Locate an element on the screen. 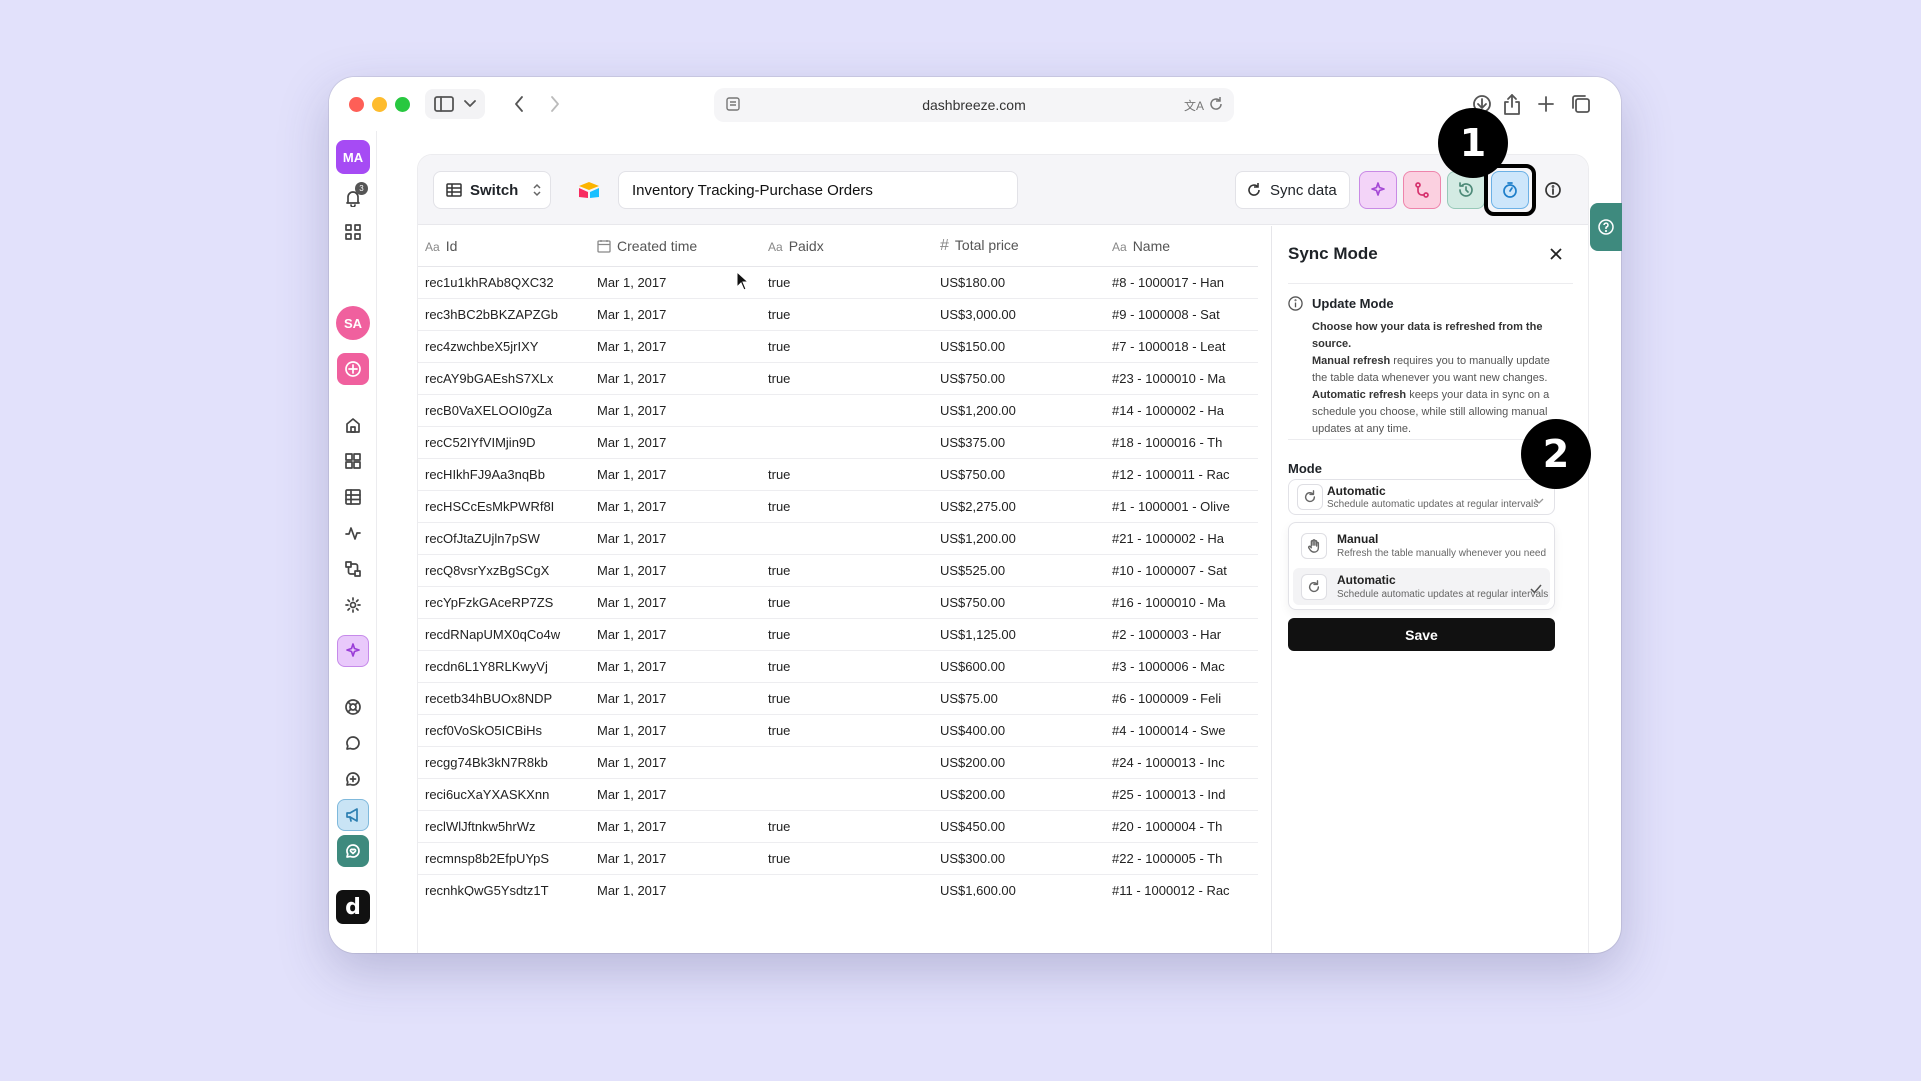 The width and height of the screenshot is (1921, 1081). activity-button is located at coordinates (353, 533).